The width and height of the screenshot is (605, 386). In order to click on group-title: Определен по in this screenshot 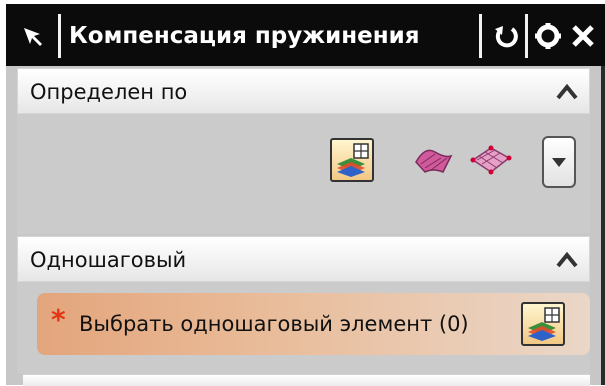, I will do `click(109, 92)`.